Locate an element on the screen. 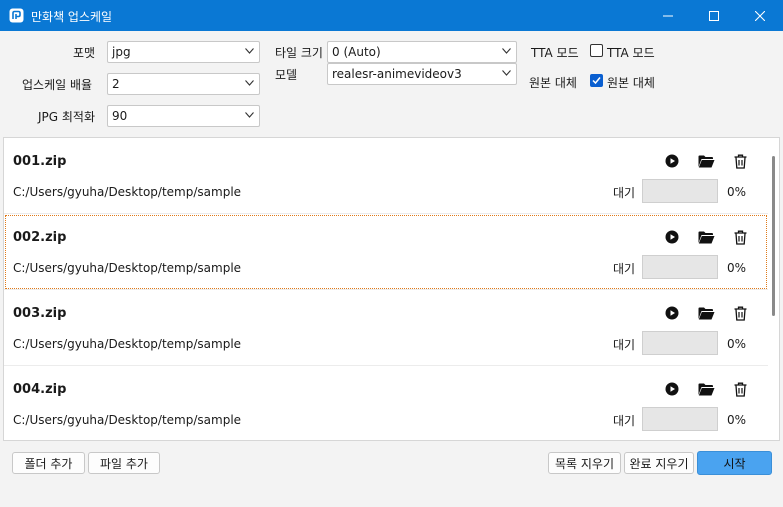 Image resolution: width=783 pixels, height=507 pixels. tta-label: TTA 모드 is located at coordinates (555, 53).